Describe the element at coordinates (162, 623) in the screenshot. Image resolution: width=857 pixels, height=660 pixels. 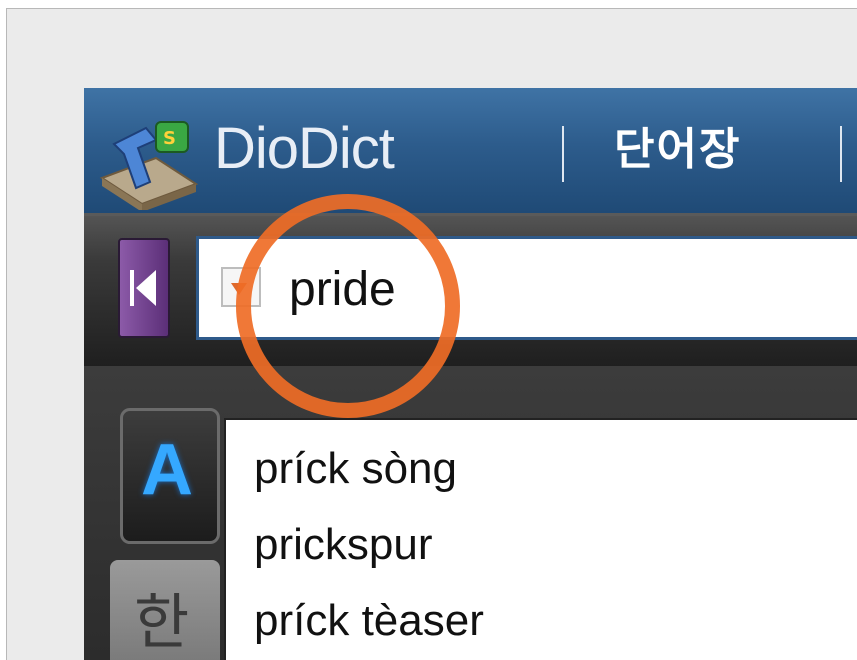
I see `tab-korean-label: 한` at that location.